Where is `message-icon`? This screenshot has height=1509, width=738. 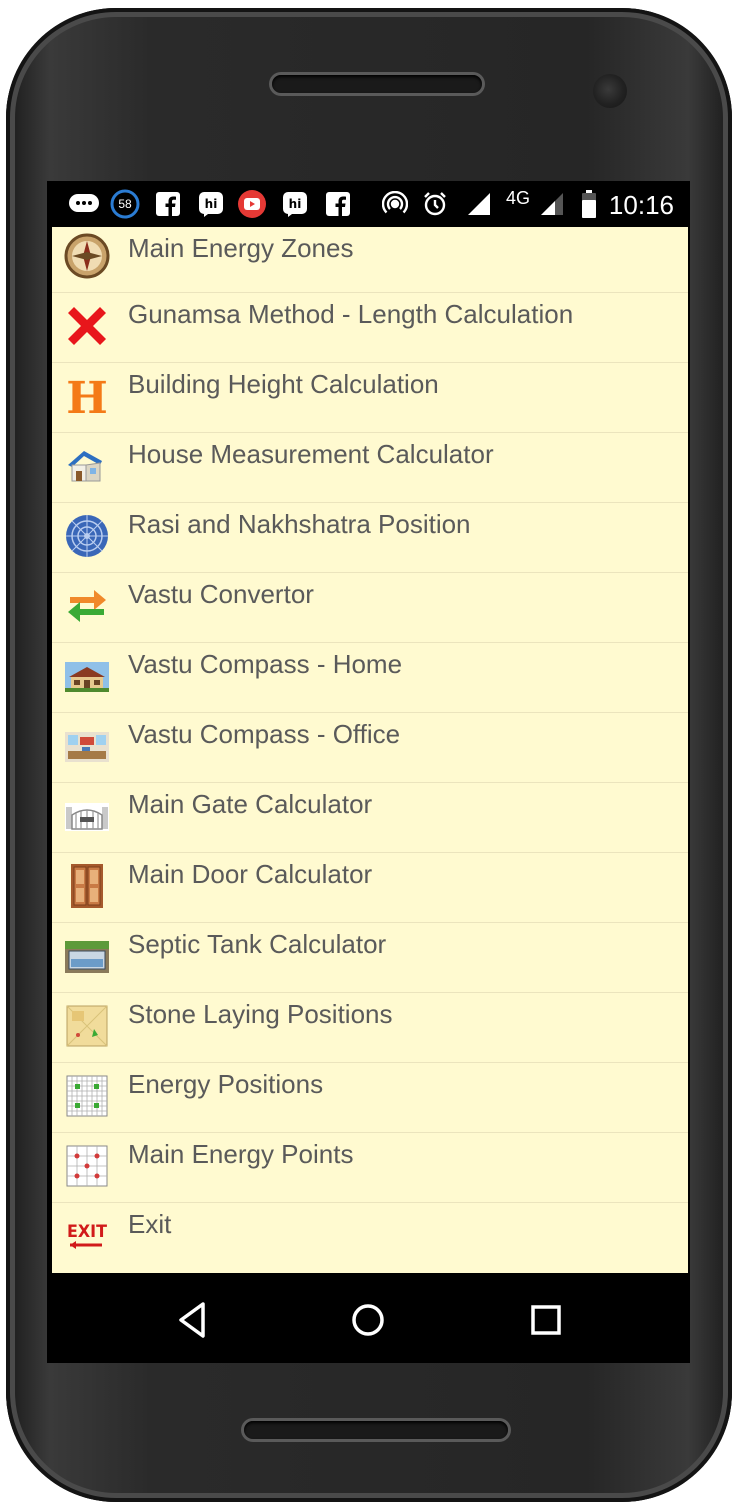
message-icon is located at coordinates (84, 204).